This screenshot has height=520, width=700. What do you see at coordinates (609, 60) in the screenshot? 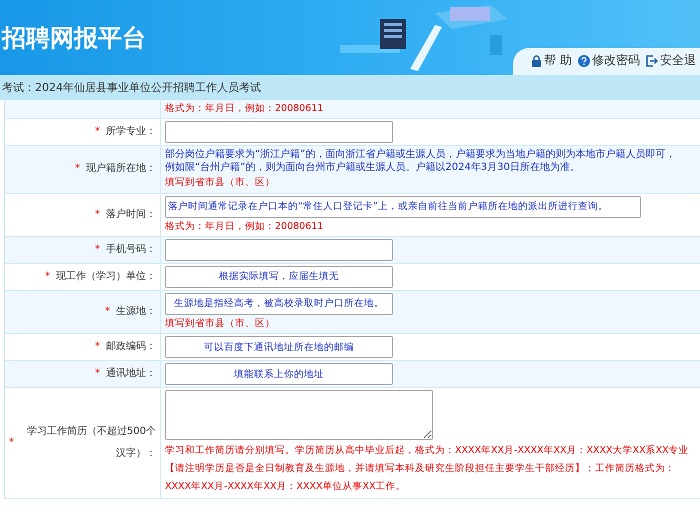
I see `header-link: 修改密码` at bounding box center [609, 60].